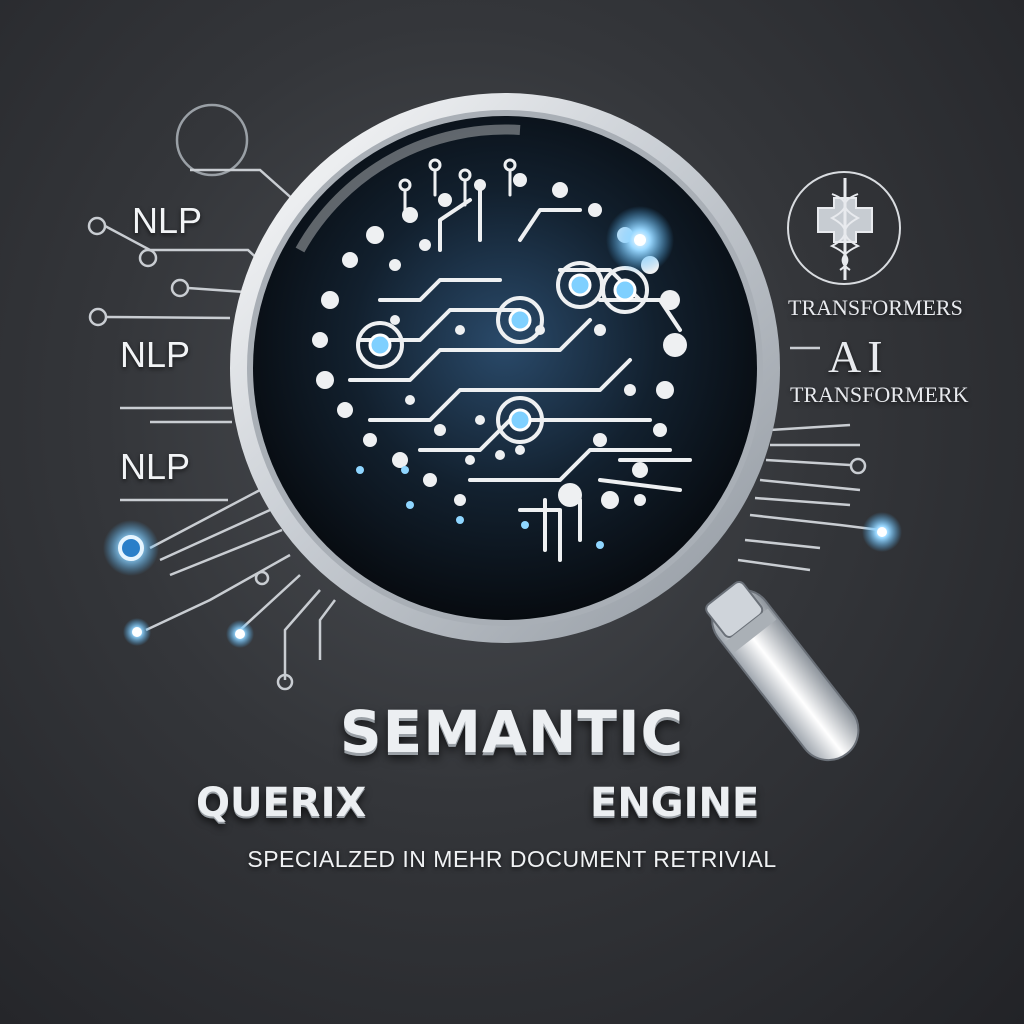  Describe the element at coordinates (281, 803) in the screenshot. I see `title-line-2-left: QUERIX` at that location.